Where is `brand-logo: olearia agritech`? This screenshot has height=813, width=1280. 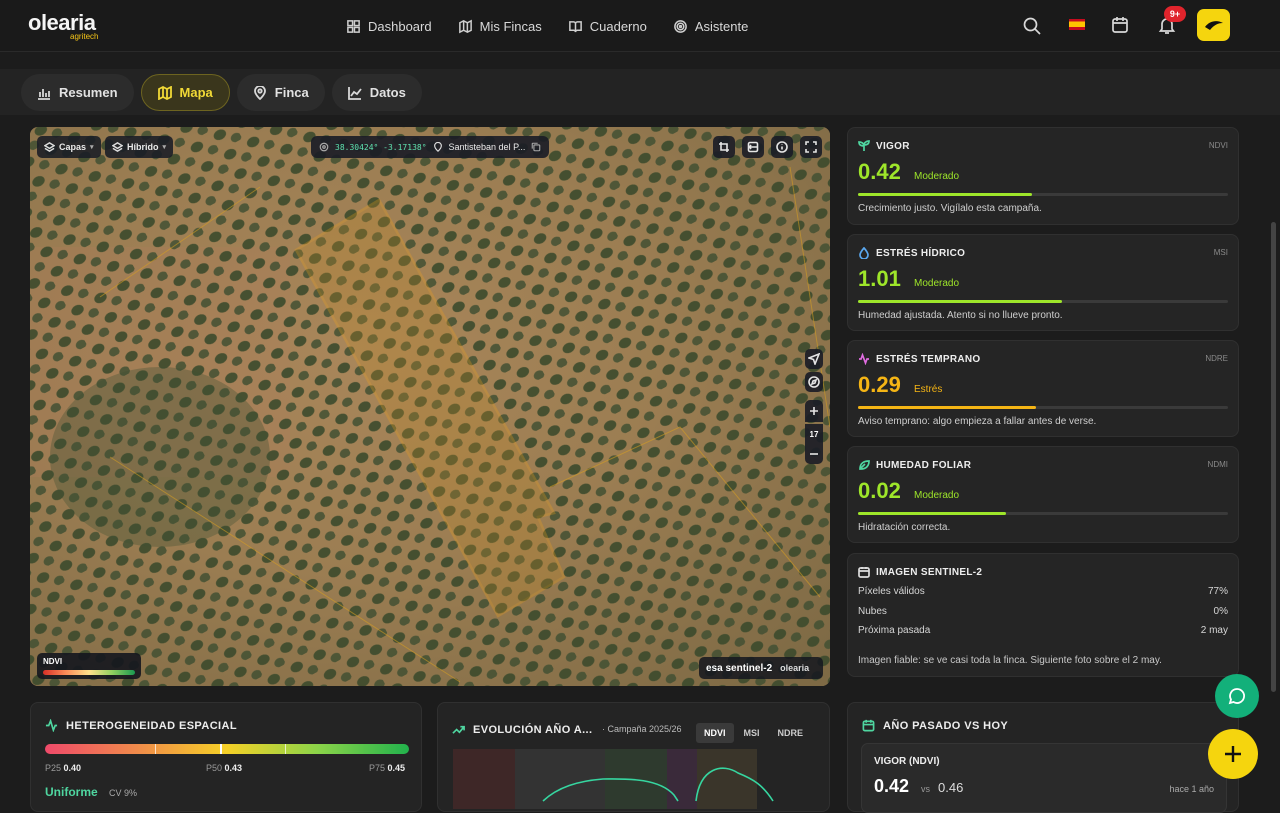 brand-logo: olearia agritech is located at coordinates (68, 26).